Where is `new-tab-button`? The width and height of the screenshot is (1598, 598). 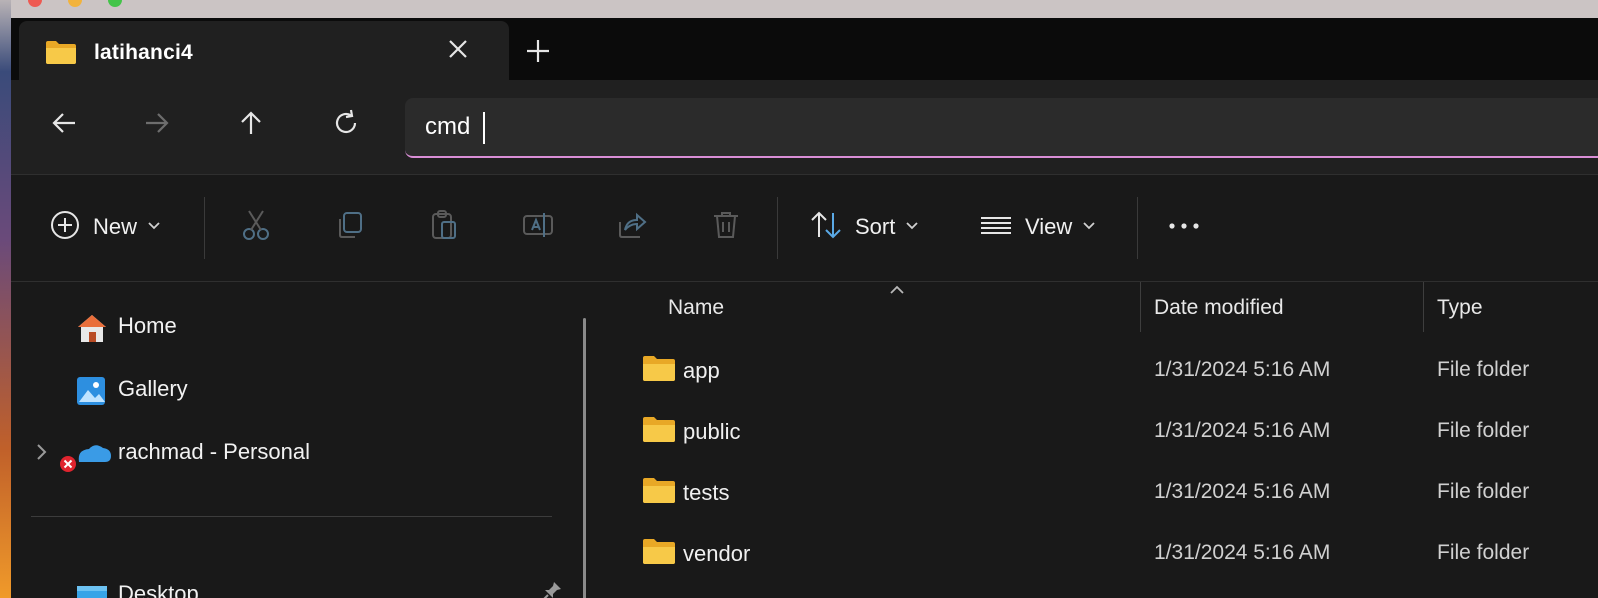 new-tab-button is located at coordinates (538, 51).